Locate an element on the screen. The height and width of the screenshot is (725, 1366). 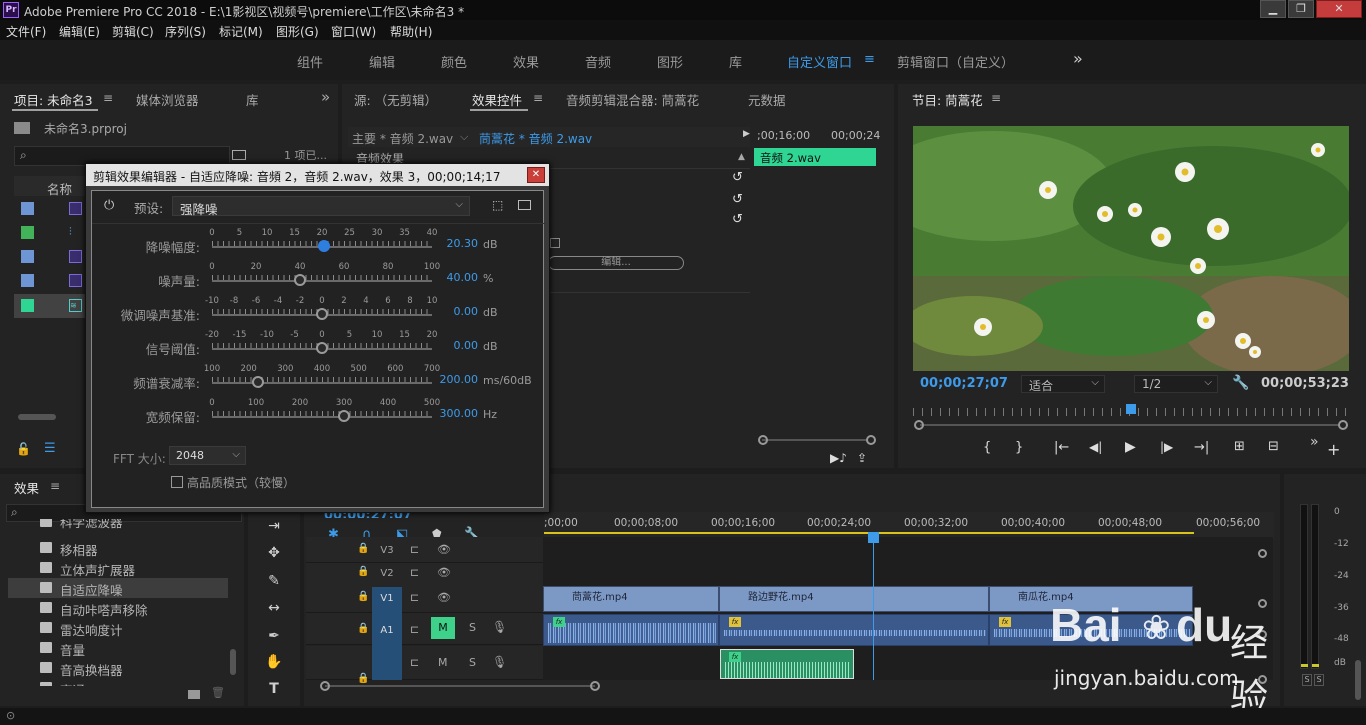
minimize-button: ▁ is located at coordinates (1273, 9).